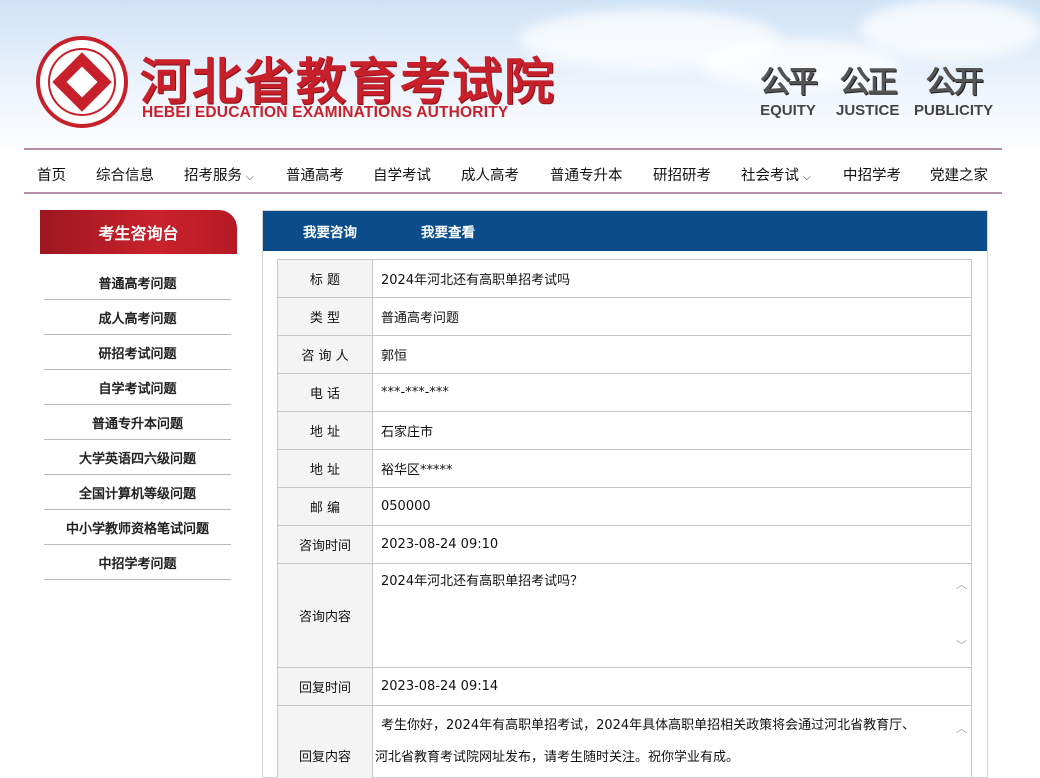 This screenshot has height=778, width=1040. Describe the element at coordinates (137, 317) in the screenshot. I see `sidebar-item-adult: 成人高考问题` at that location.